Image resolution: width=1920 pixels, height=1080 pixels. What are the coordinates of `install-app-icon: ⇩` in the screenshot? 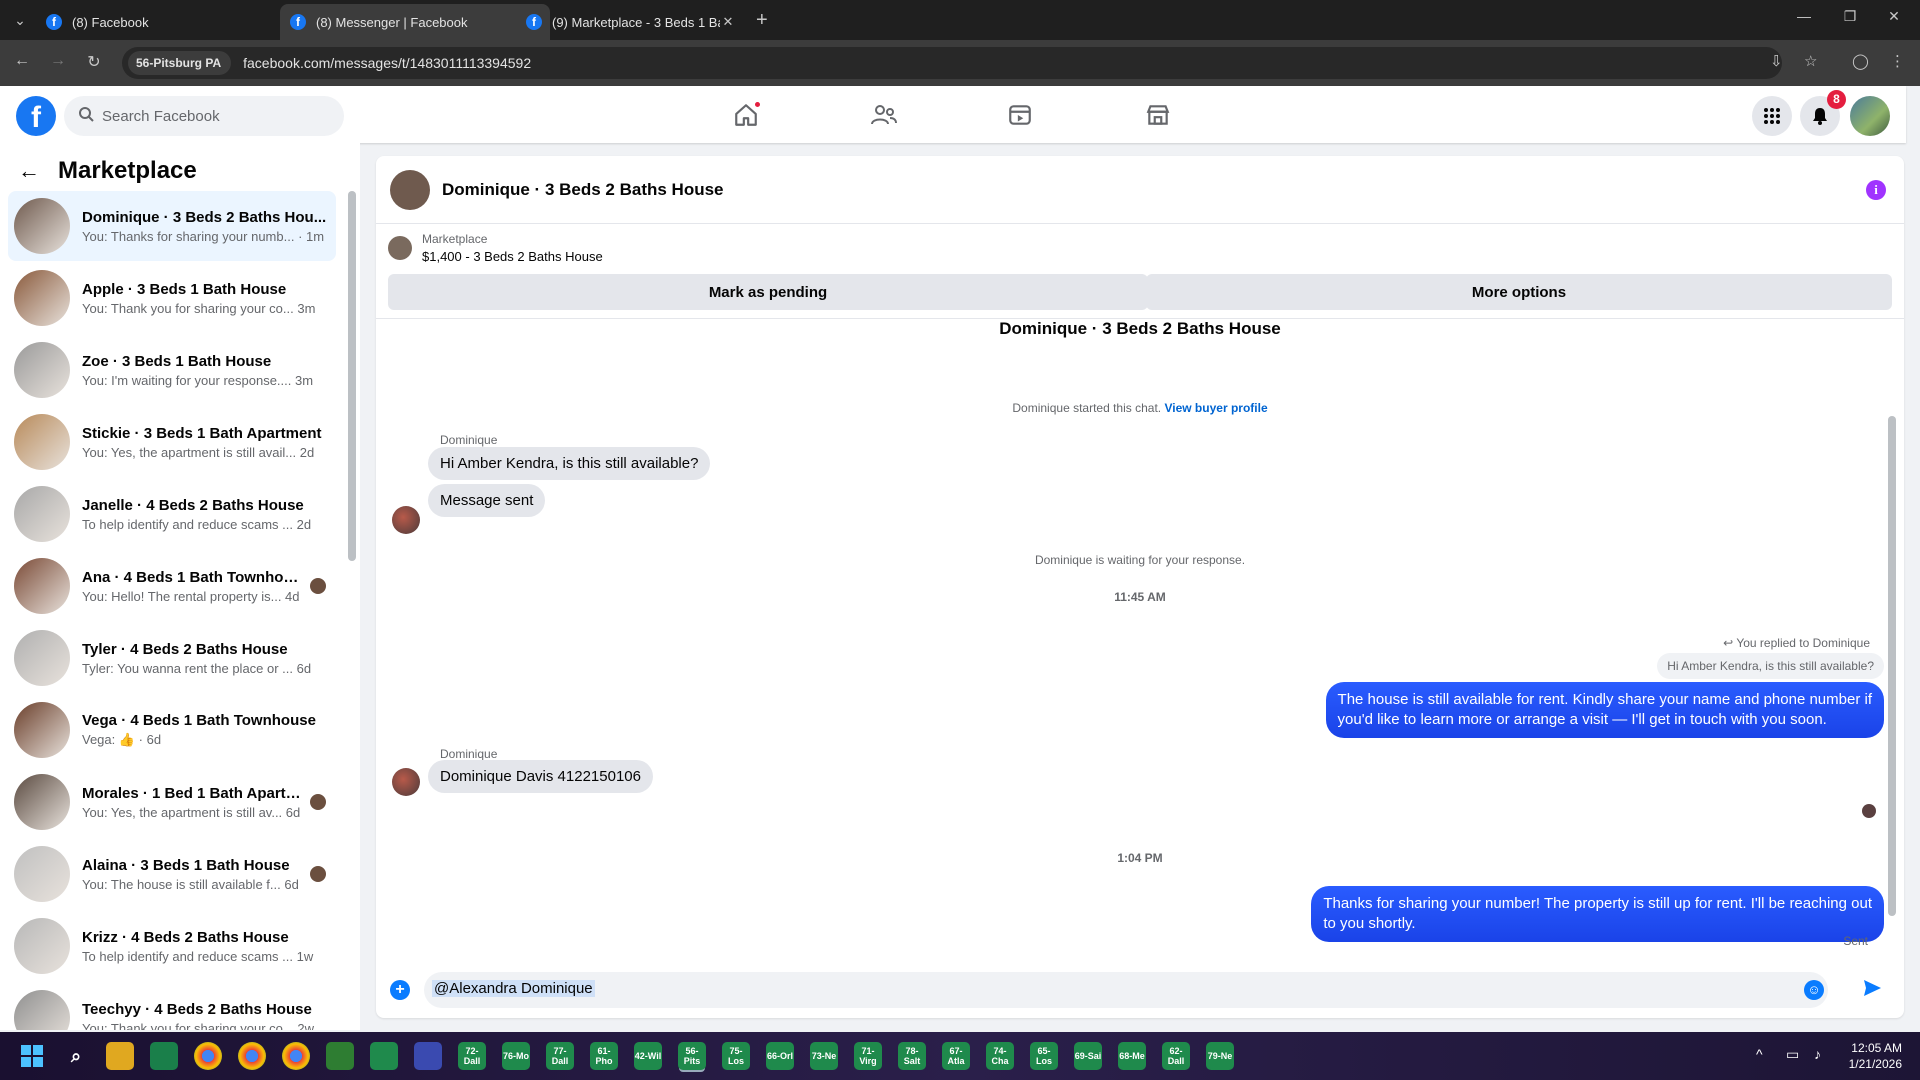 It's located at (1776, 61).